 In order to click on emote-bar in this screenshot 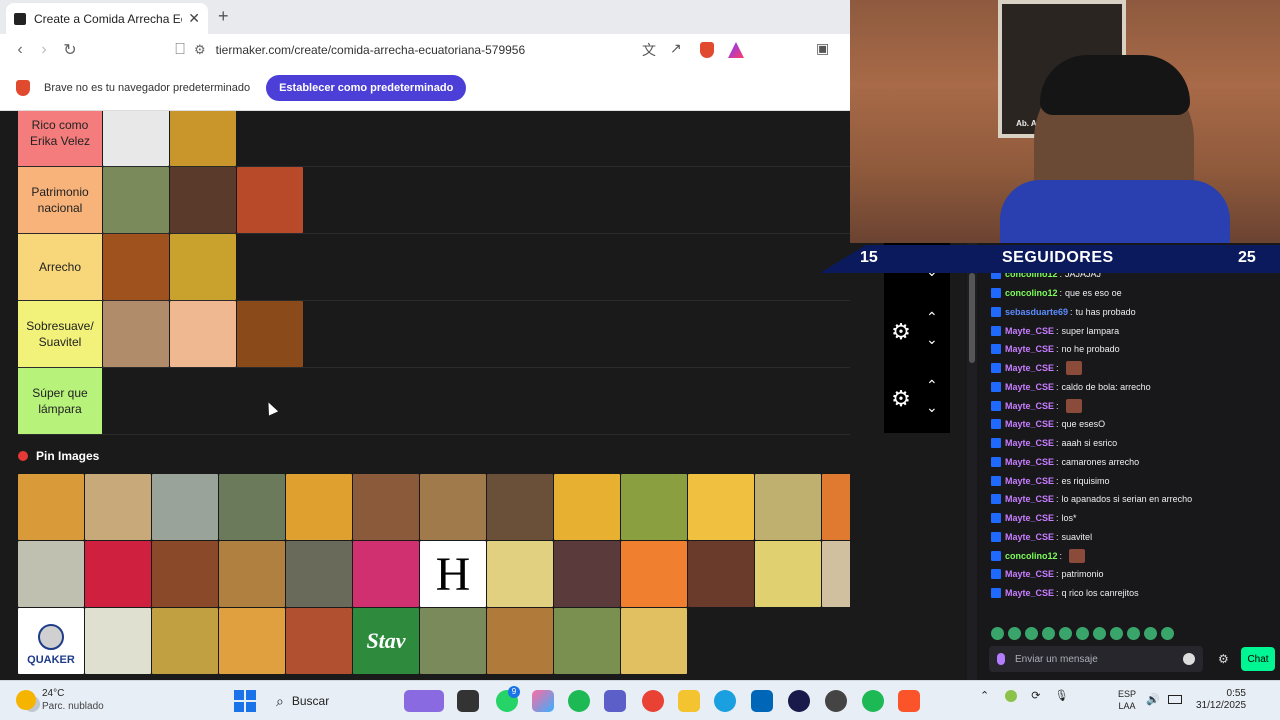, I will do `click(1082, 634)`.